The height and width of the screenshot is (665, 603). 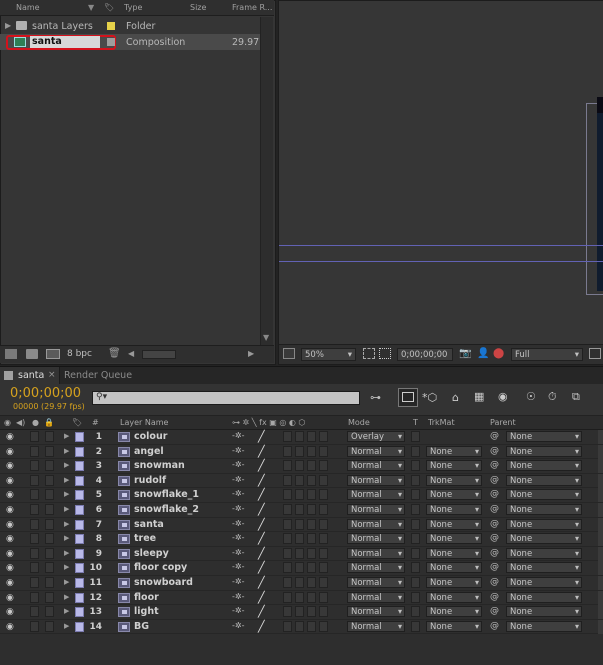 I want to click on label-swatch, so click(x=111, y=26).